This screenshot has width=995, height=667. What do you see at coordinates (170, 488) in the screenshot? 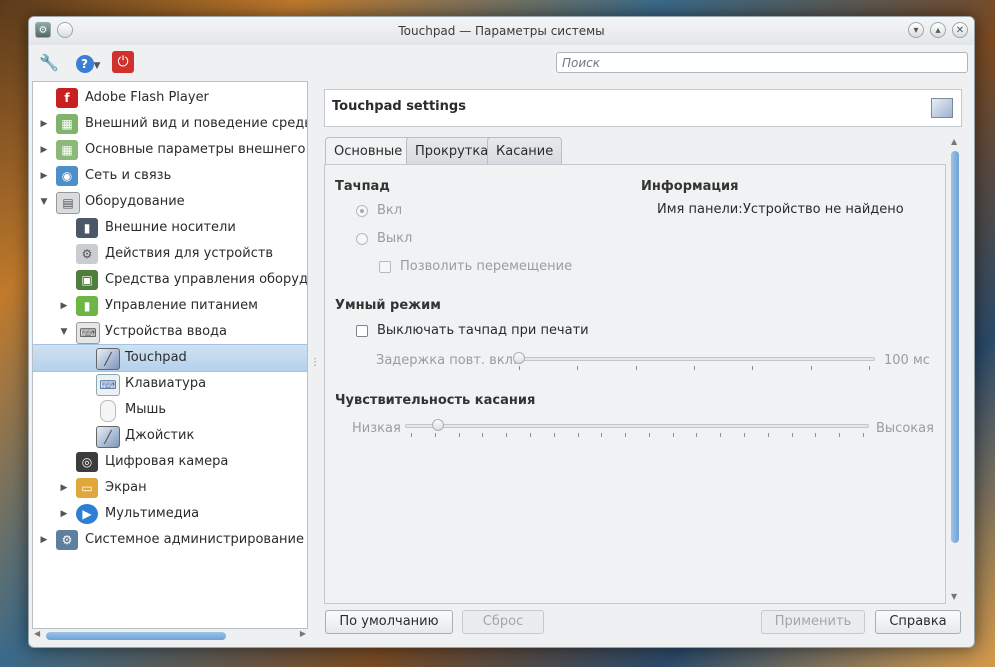
I see `sidebar-item-display: ▶ ▭ Экран` at bounding box center [170, 488].